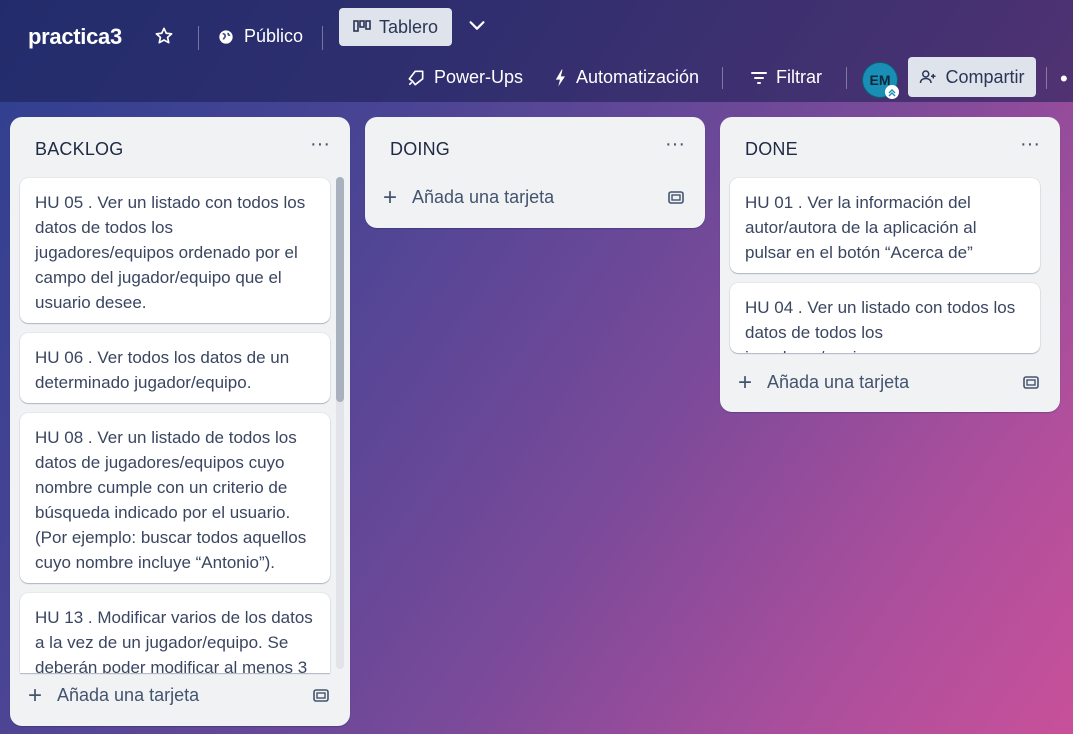 This screenshot has width=1073, height=734. Describe the element at coordinates (479, 77) in the screenshot. I see `powerups-label: Power-Ups` at that location.